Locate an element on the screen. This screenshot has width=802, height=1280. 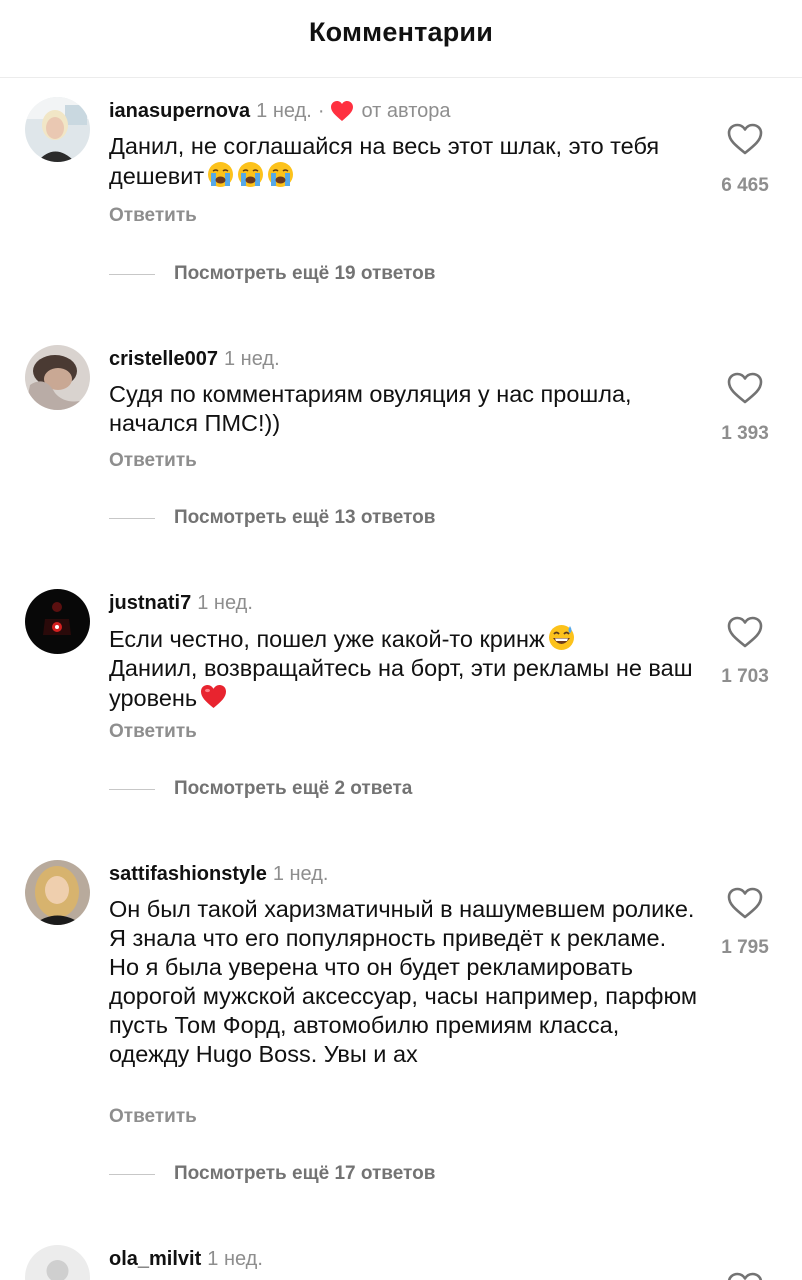
comment-meta: sattifashionstyle 1 нед. is located at coordinates (218, 874).